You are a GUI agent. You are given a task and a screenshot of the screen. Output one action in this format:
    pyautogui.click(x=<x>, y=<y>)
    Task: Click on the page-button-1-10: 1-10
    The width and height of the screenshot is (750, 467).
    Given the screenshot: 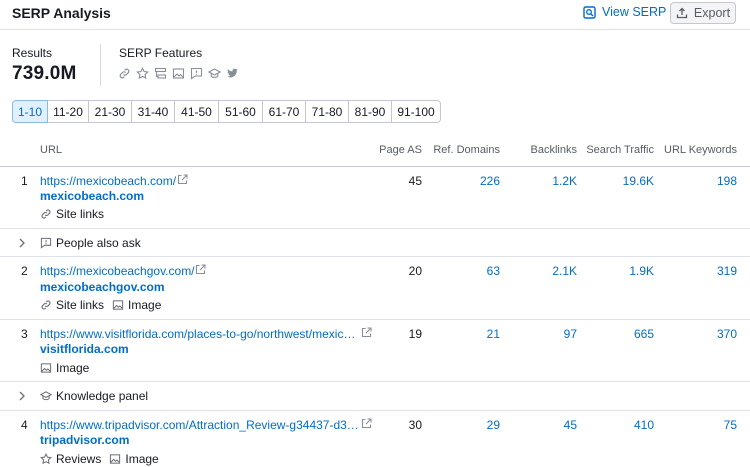 What is the action you would take?
    pyautogui.click(x=30, y=111)
    